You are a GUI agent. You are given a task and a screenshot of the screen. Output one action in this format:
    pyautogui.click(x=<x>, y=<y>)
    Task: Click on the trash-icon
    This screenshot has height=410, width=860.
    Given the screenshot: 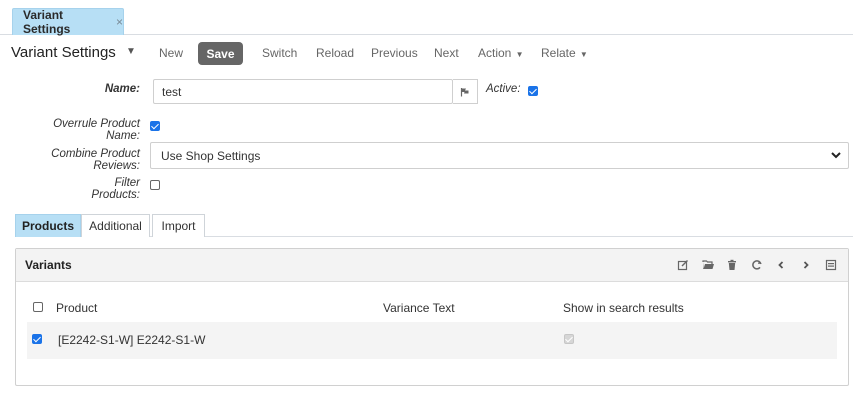 What is the action you would take?
    pyautogui.click(x=732, y=265)
    